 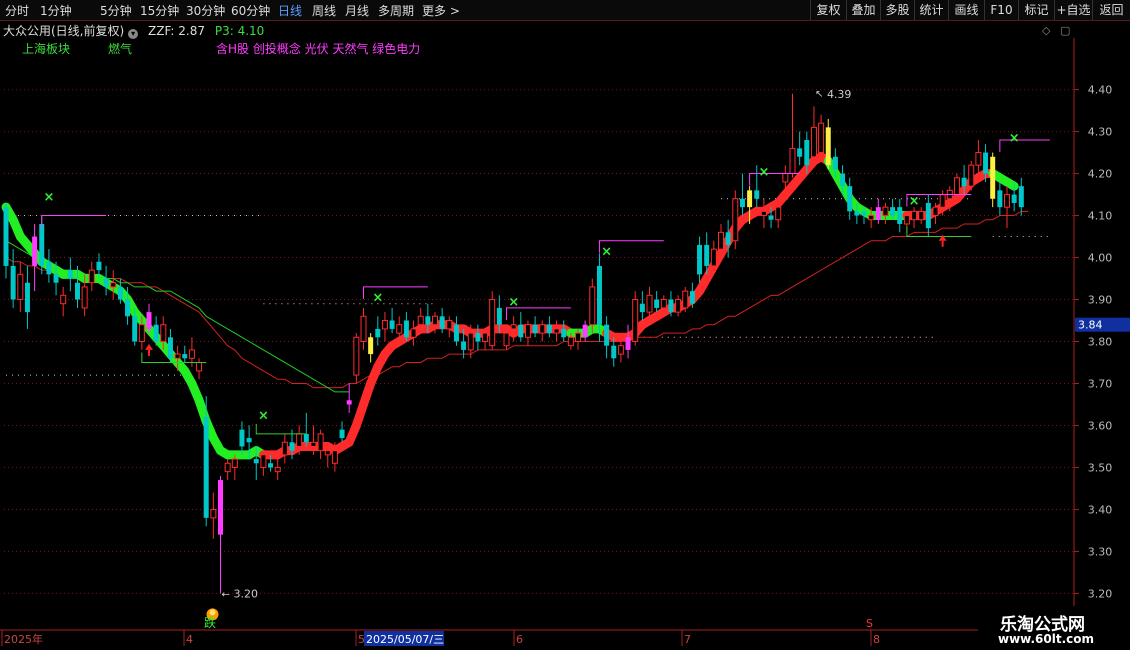 What do you see at coordinates (1046, 30) in the screenshot?
I see `diamond-icon: ◇` at bounding box center [1046, 30].